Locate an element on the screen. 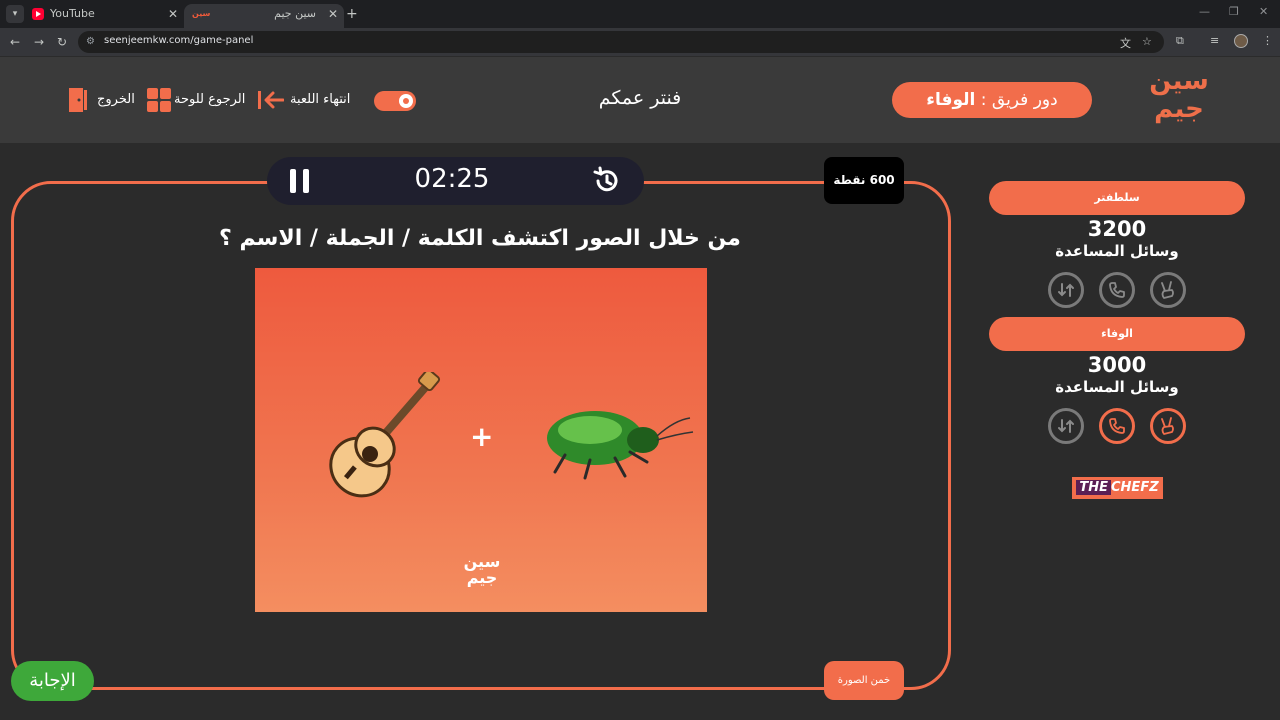 The width and height of the screenshot is (1280, 720). end-game-label: انتهاء اللعبة is located at coordinates (320, 100).